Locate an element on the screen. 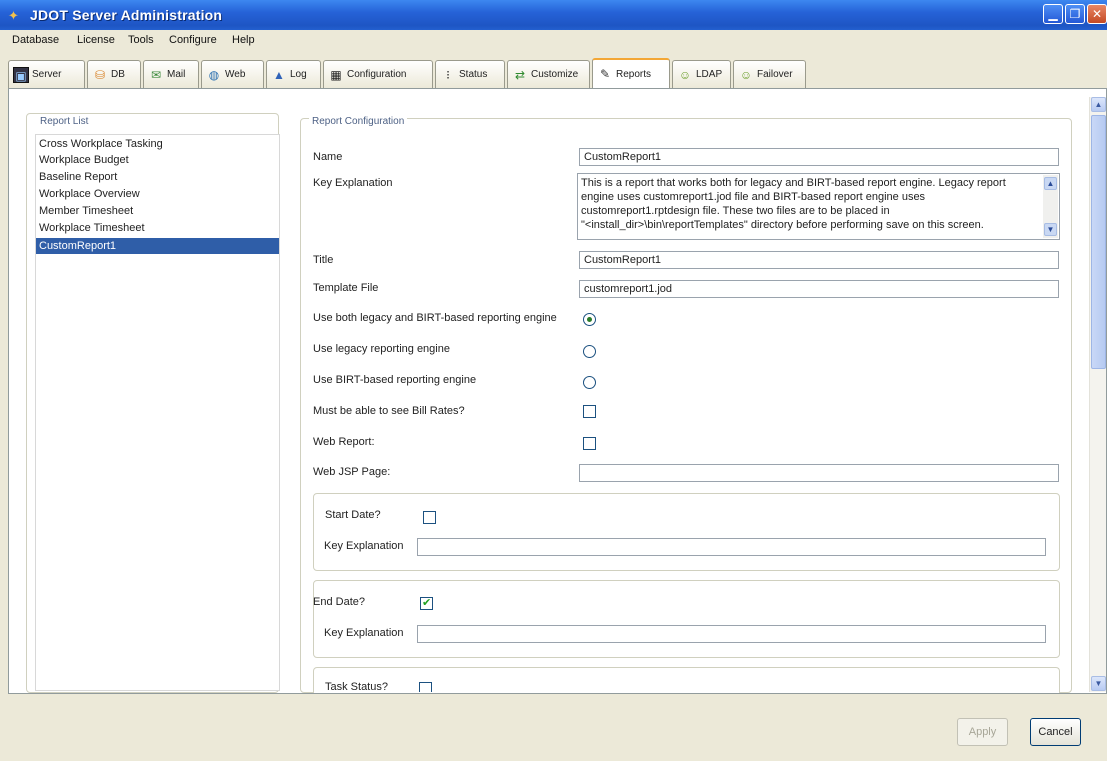 This screenshot has height=761, width=1107. tab-label: Status is located at coordinates (473, 74).